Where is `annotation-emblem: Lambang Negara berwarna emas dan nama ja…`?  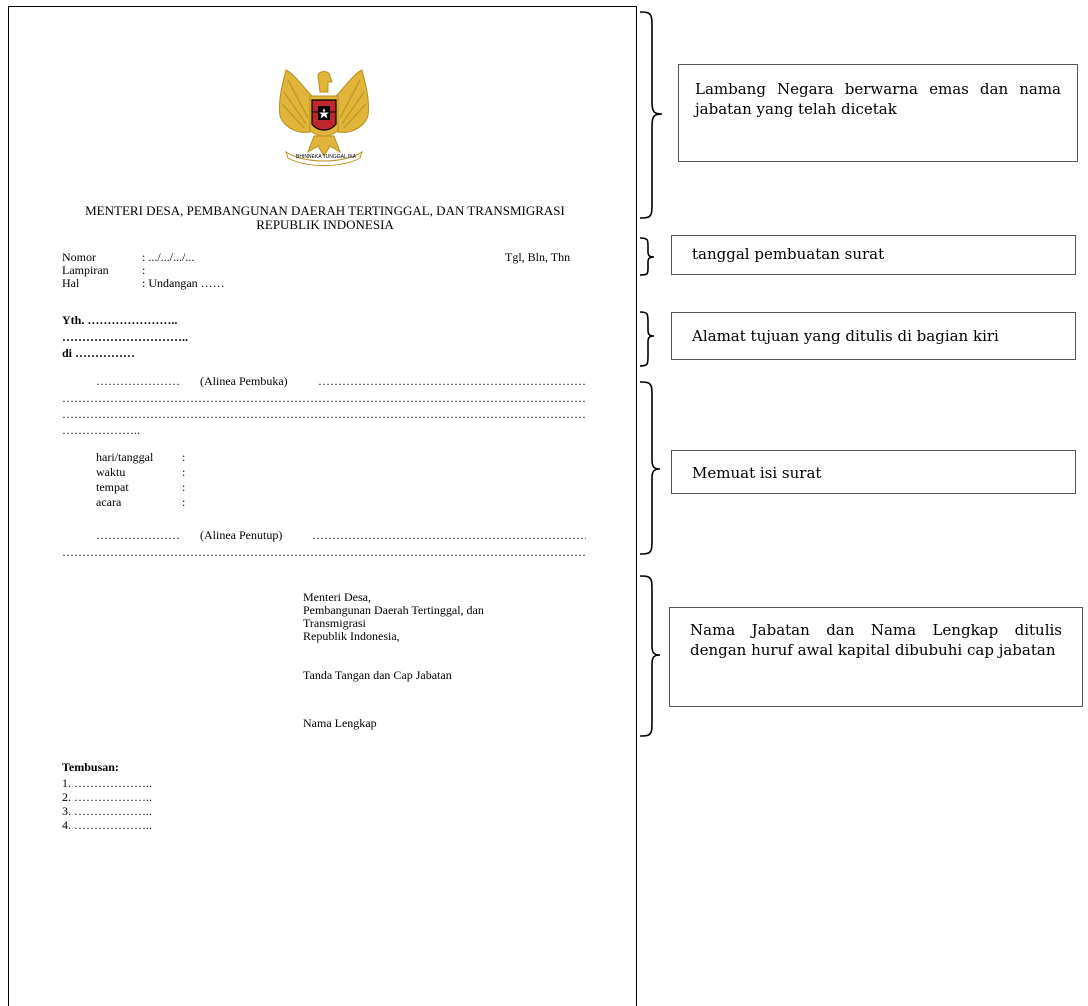
annotation-emblem: Lambang Negara berwarna emas dan nama ja… is located at coordinates (878, 113).